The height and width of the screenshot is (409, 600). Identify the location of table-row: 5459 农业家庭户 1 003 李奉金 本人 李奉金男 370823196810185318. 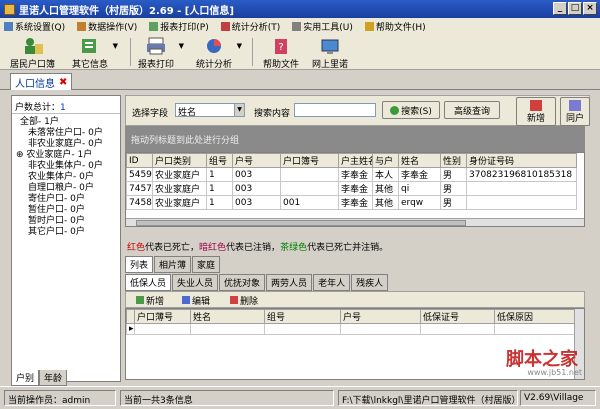
(351, 174).